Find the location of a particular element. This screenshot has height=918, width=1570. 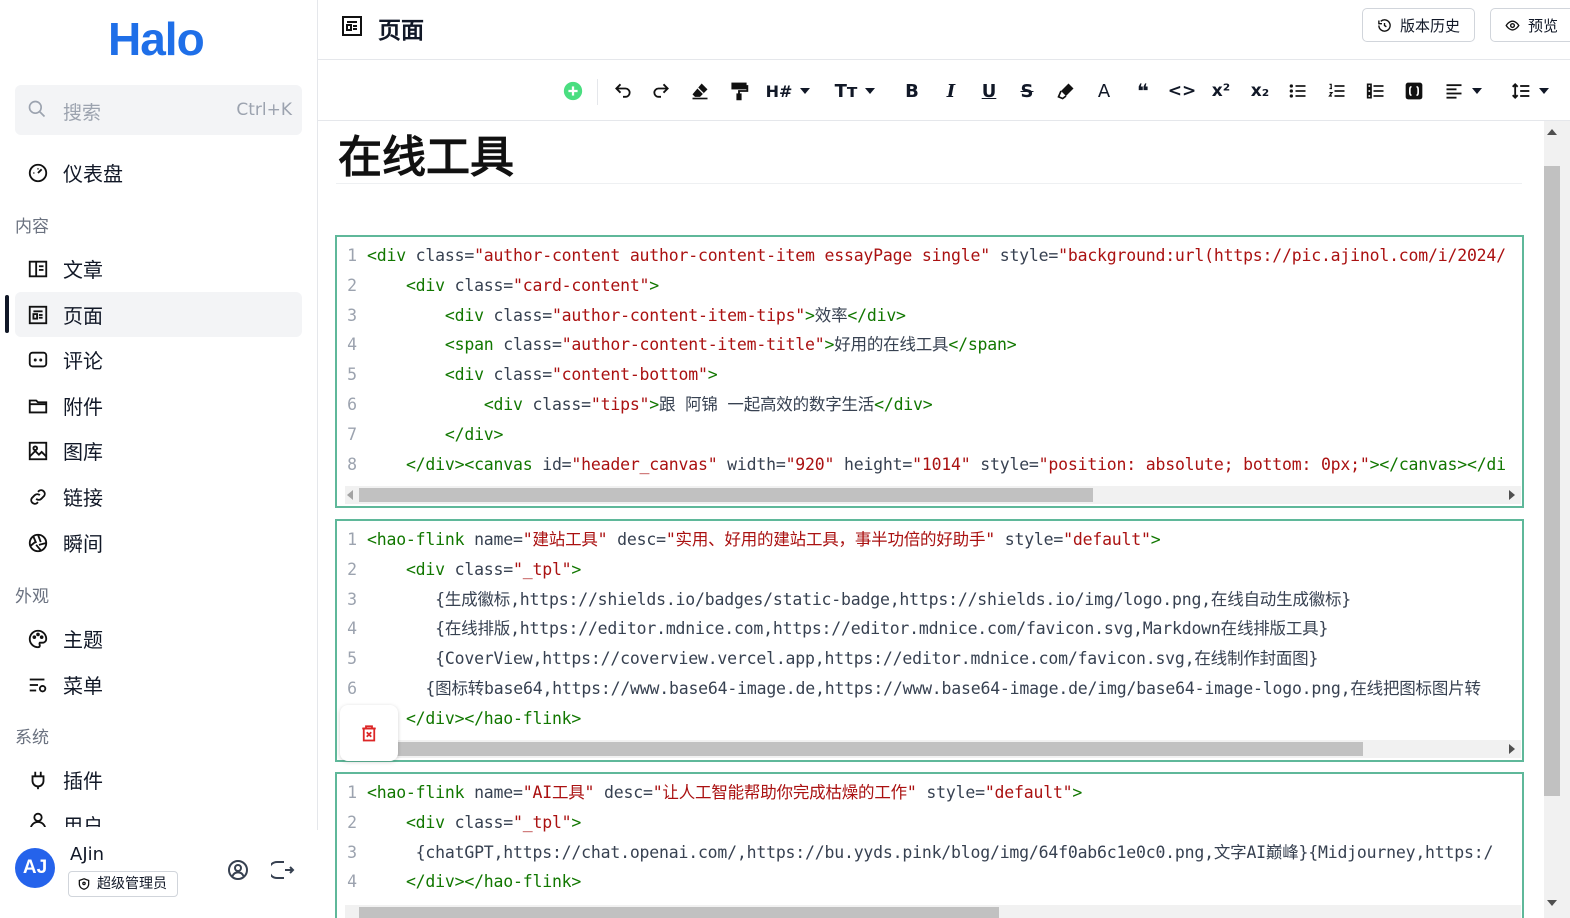

version-history-label: 版本历史 is located at coordinates (1430, 25).